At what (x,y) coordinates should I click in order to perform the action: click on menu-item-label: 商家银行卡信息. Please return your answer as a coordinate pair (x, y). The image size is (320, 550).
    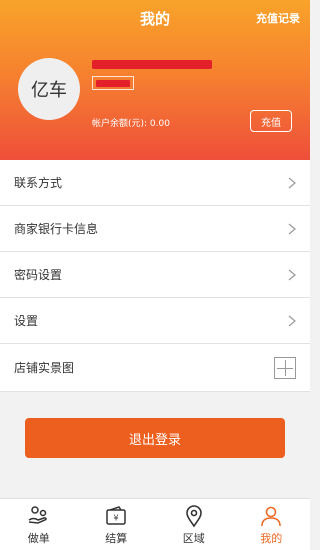
    Looking at the image, I should click on (56, 229).